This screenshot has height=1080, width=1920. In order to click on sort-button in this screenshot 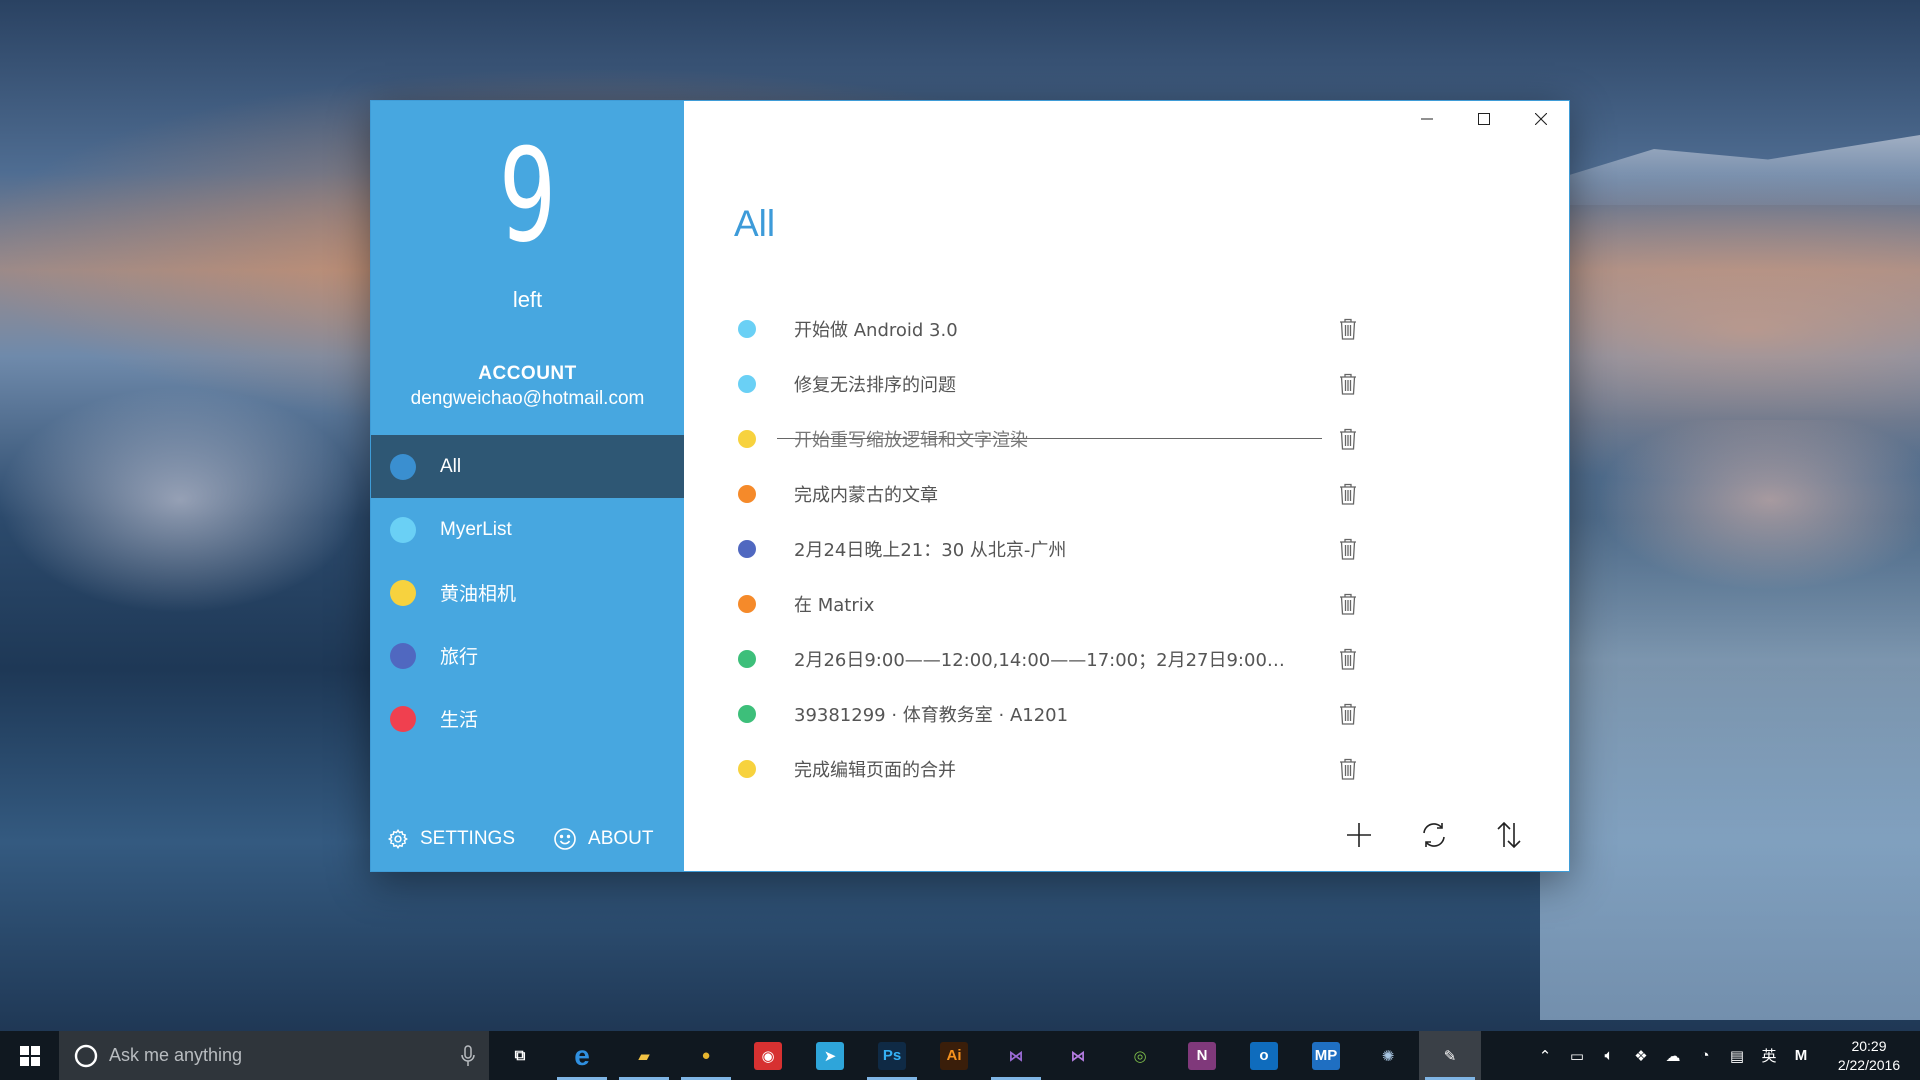, I will do `click(1508, 834)`.